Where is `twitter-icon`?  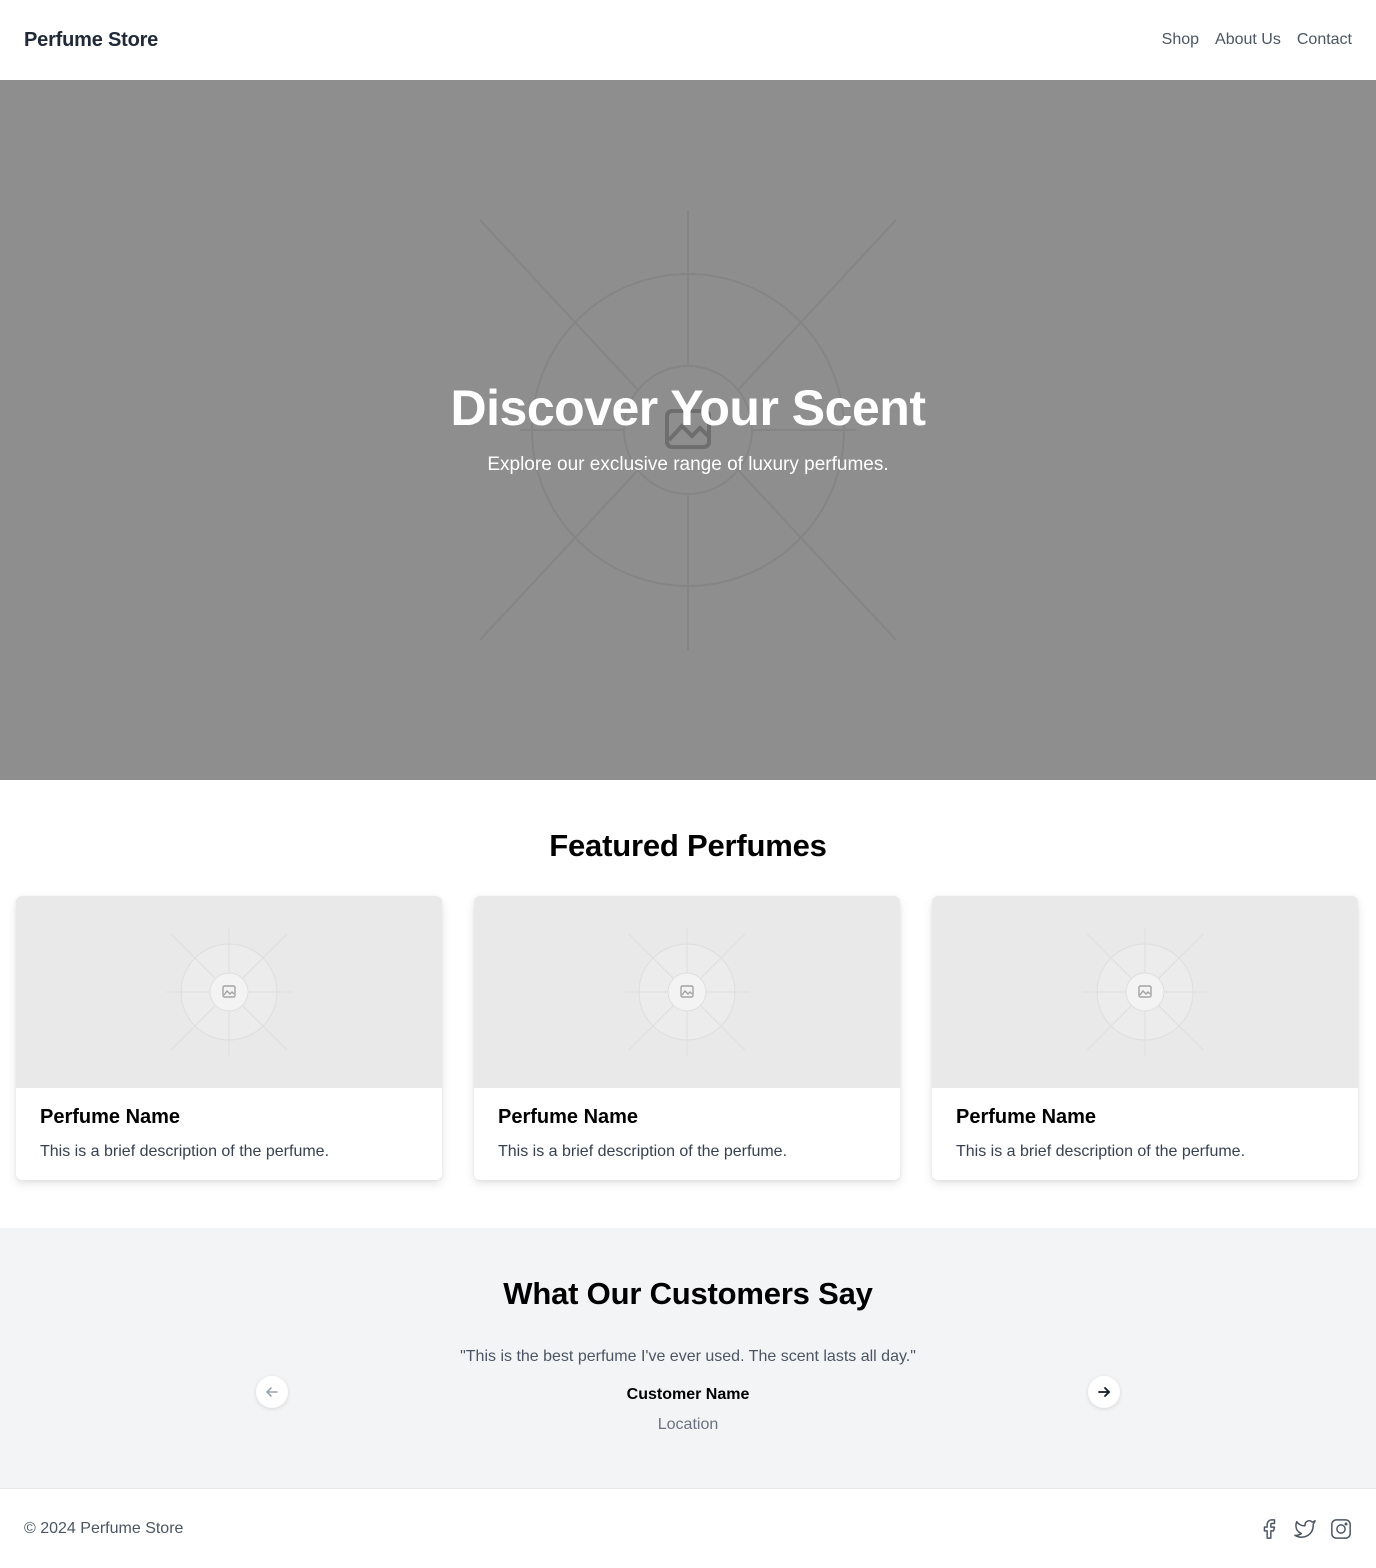 twitter-icon is located at coordinates (1305, 1529).